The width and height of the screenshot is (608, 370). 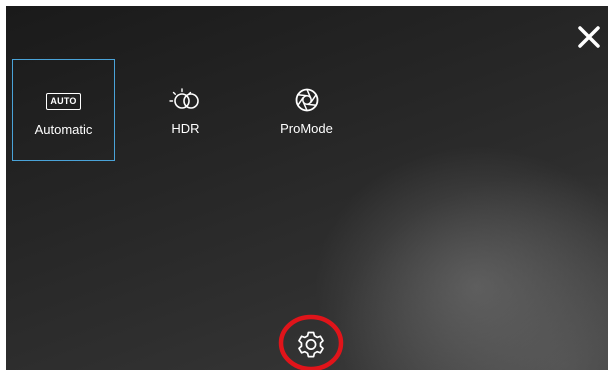 I want to click on hdr-icon, so click(x=183, y=98).